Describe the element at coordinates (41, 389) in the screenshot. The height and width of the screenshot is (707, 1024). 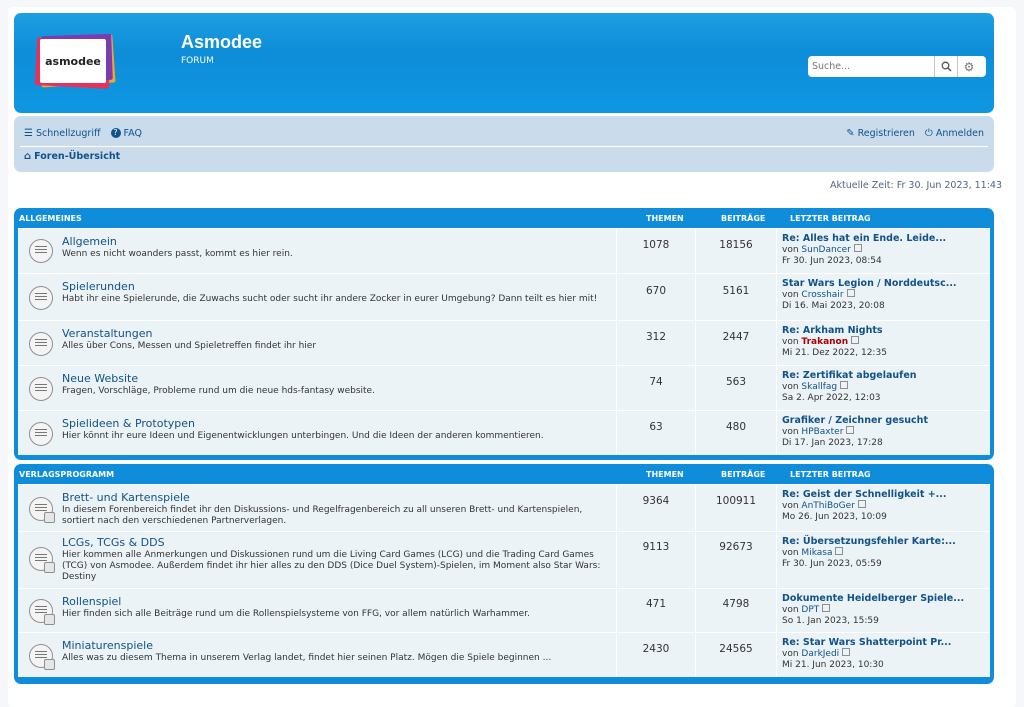
I see `forum-read-icon` at that location.